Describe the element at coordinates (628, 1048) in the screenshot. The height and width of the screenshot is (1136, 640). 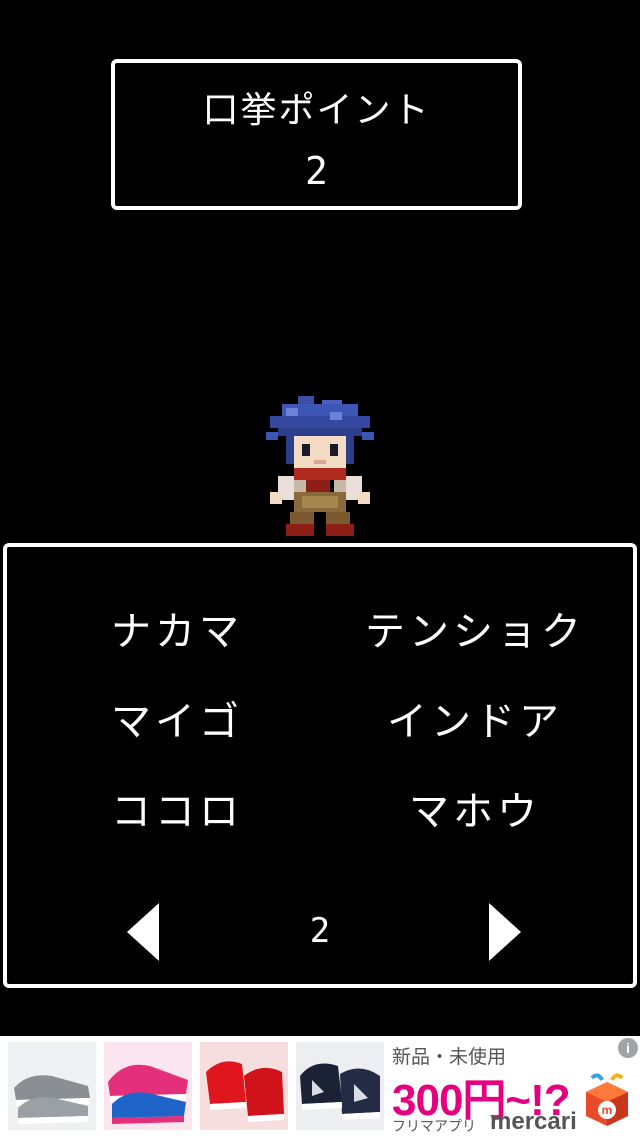
I see `ad-info-icon: i` at that location.